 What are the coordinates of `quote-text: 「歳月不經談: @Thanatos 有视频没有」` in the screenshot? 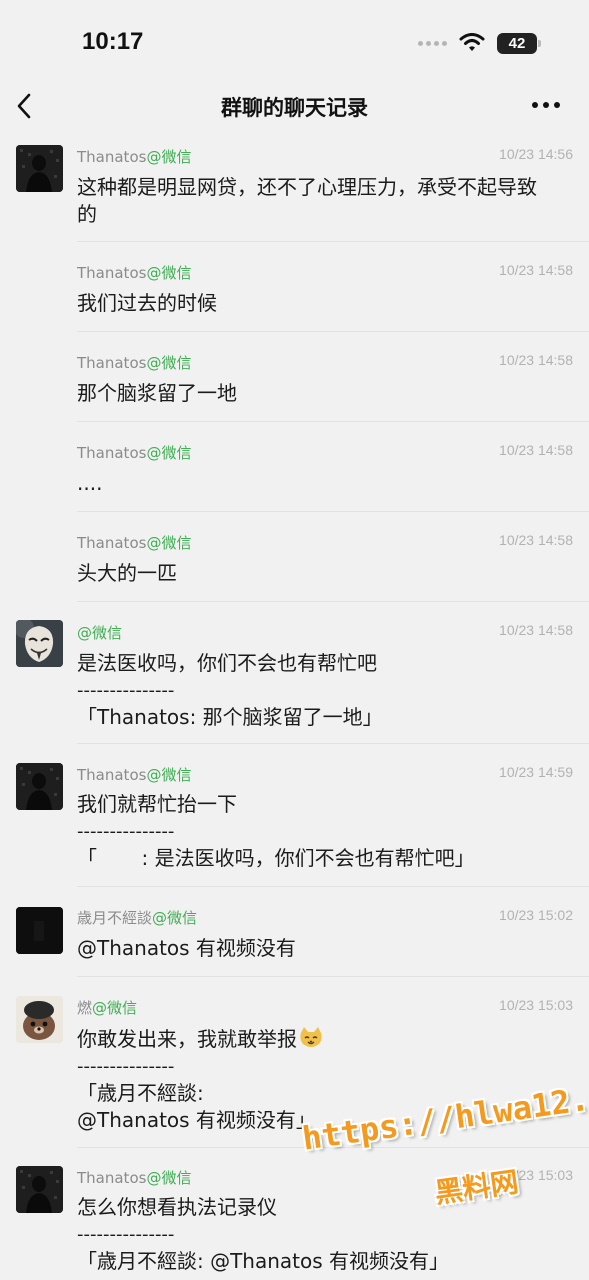 It's located at (263, 1261).